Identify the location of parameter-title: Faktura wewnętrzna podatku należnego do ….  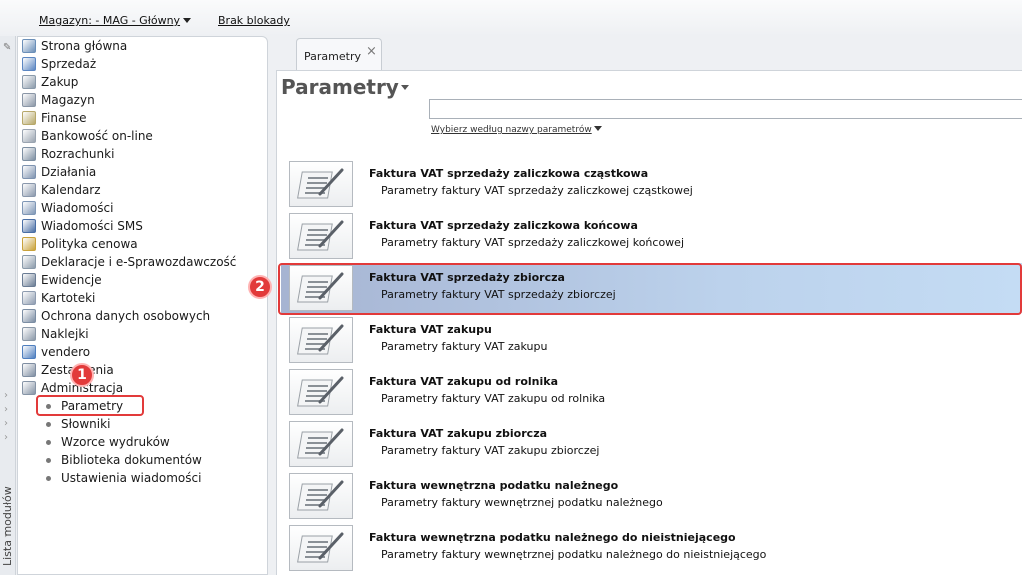
(552, 537).